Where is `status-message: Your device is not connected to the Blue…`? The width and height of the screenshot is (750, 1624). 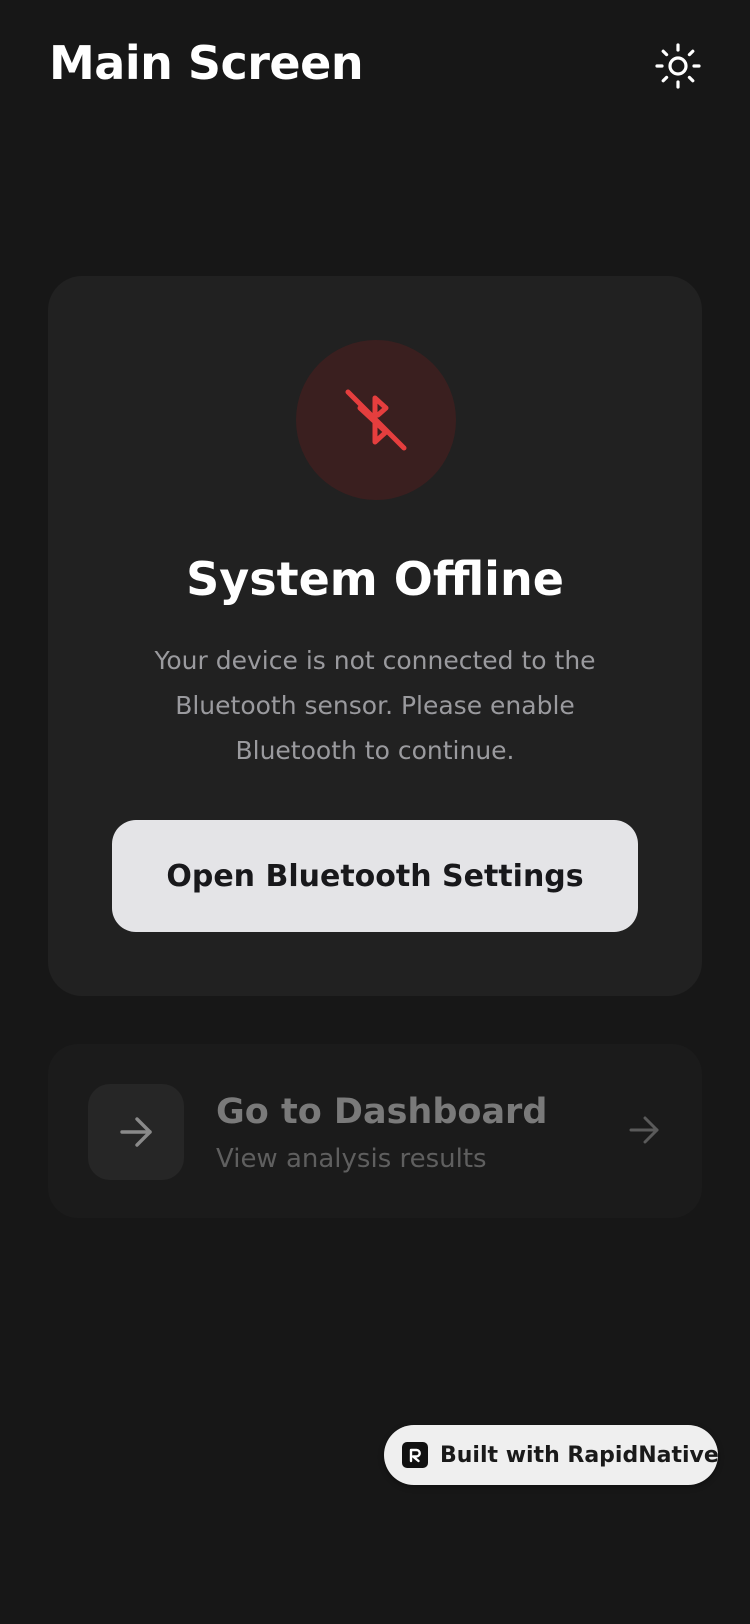 status-message: Your device is not connected to the Blue… is located at coordinates (375, 705).